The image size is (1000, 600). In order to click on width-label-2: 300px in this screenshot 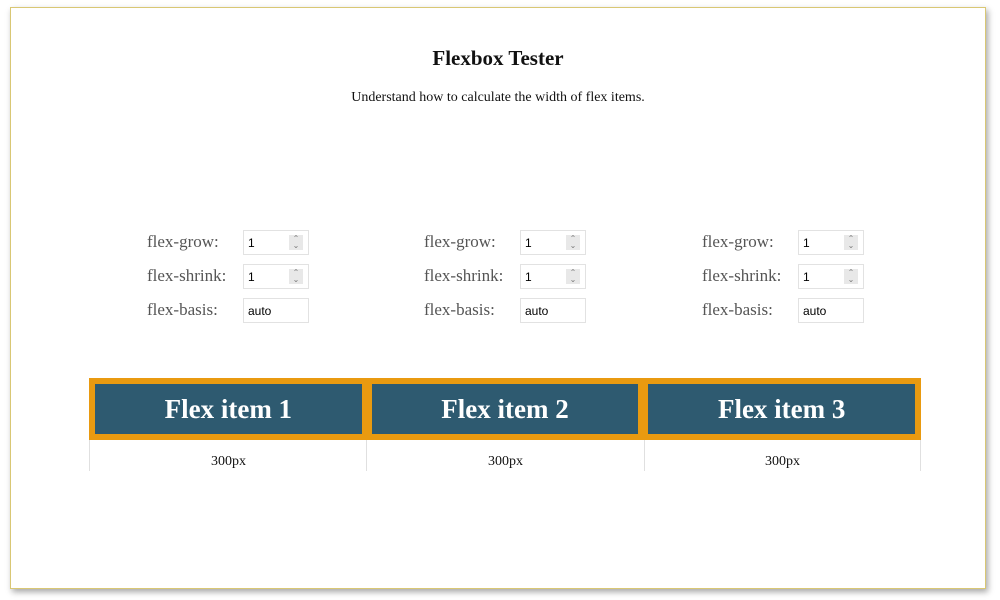, I will do `click(505, 461)`.